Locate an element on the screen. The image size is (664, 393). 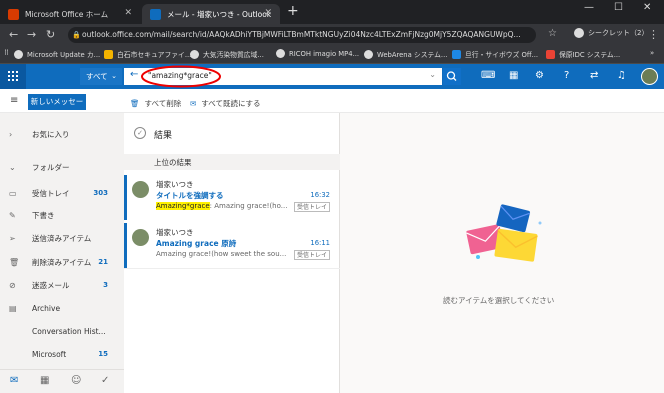
incognito-icon is located at coordinates (579, 33).